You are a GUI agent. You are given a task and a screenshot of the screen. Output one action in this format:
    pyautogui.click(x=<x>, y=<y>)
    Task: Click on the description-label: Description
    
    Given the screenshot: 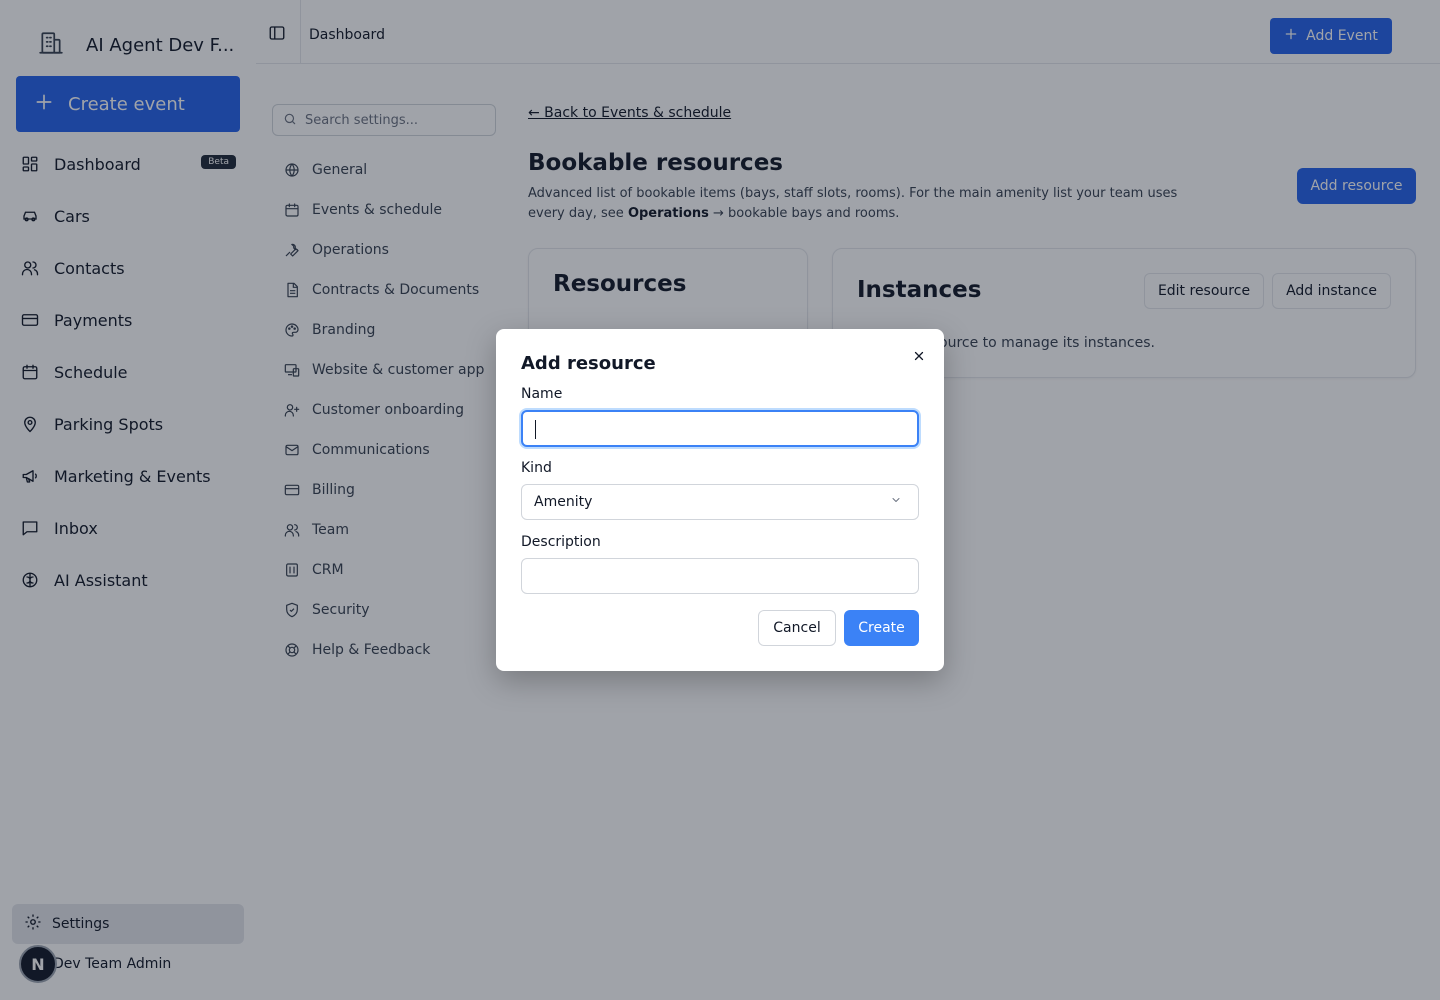 What is the action you would take?
    pyautogui.click(x=561, y=542)
    